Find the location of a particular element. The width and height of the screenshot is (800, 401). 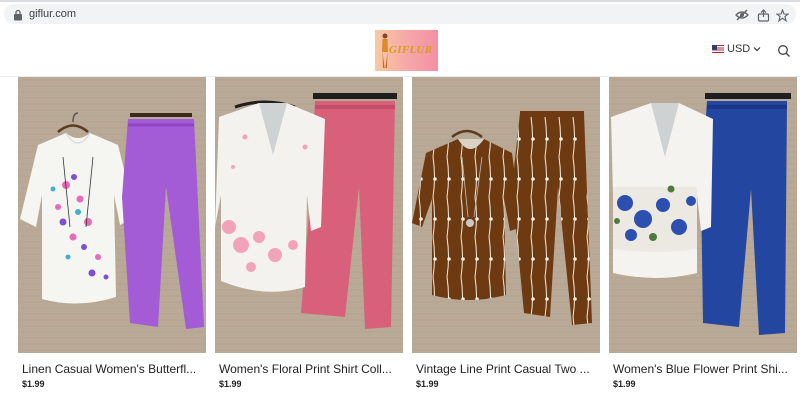

logo-text: GIFLUR is located at coordinates (411, 50).